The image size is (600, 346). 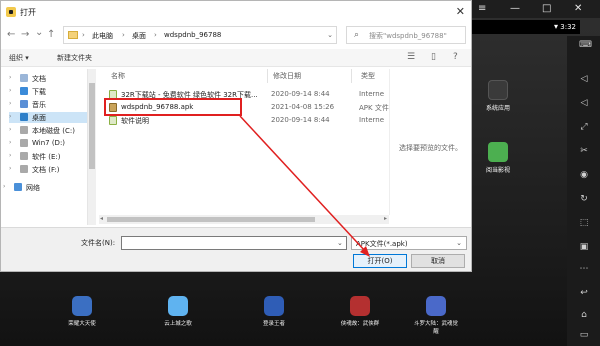 What do you see at coordinates (535, 9) in the screenshot?
I see `emulator-title-bar: ≡ — □ ✕` at bounding box center [535, 9].